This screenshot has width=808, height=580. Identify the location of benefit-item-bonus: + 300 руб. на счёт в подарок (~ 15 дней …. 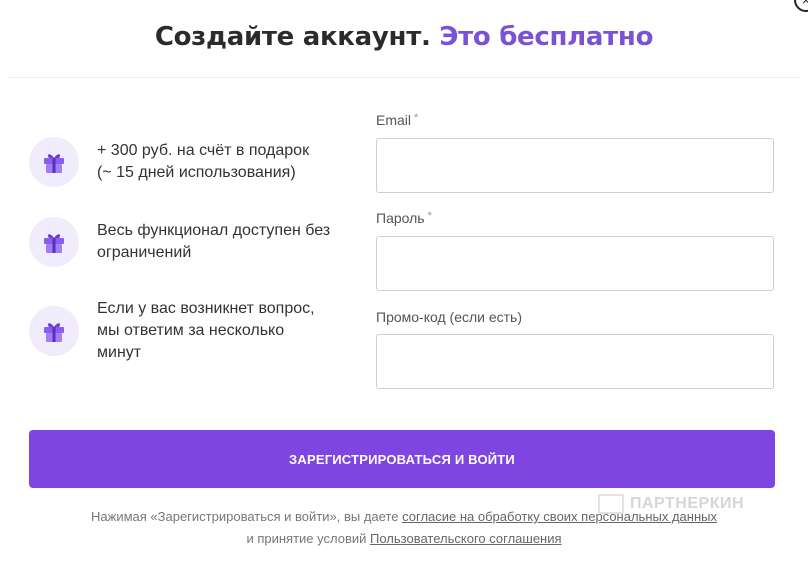
(189, 162).